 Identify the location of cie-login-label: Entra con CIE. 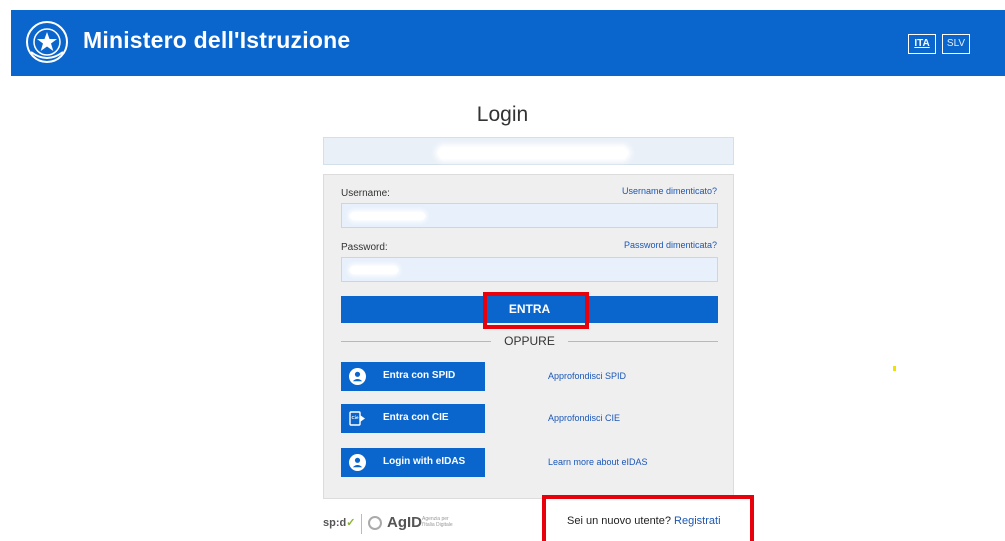
(416, 417).